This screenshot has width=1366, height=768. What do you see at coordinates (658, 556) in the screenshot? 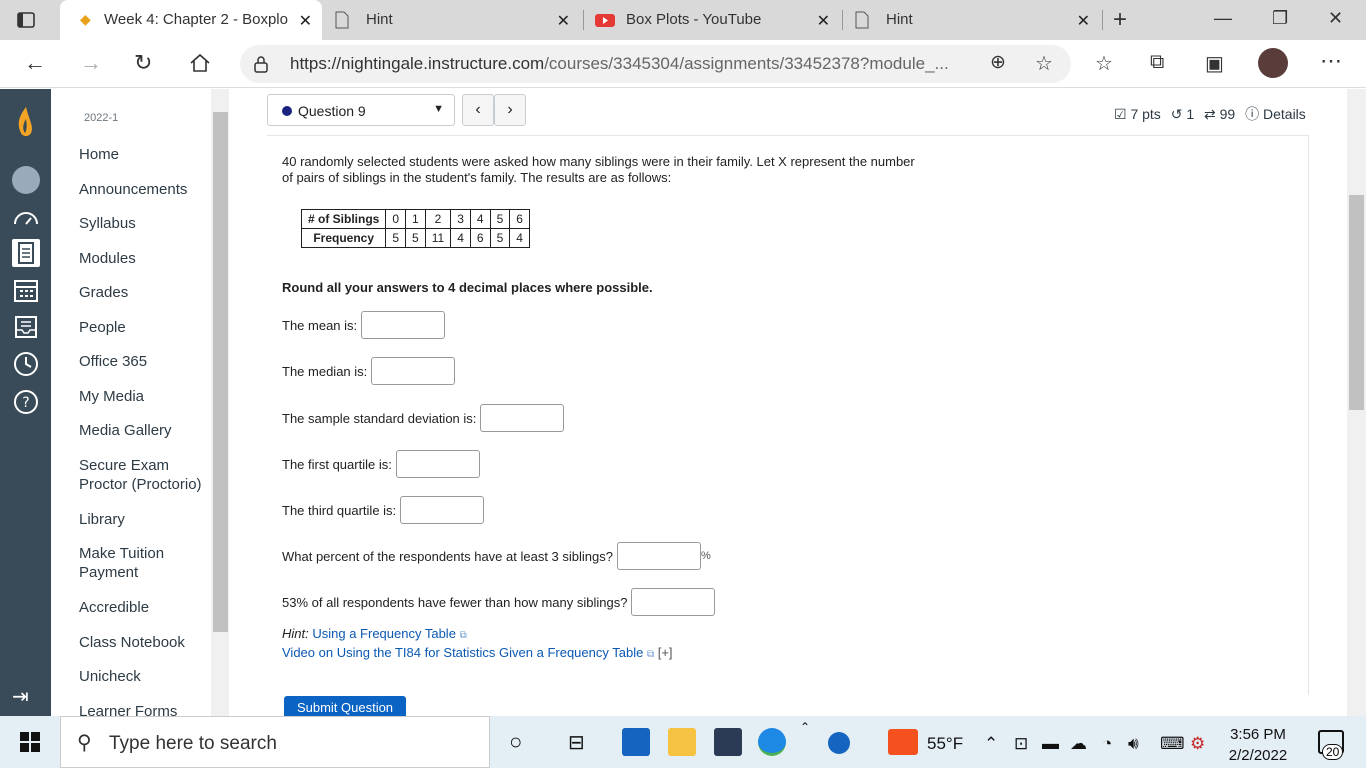
I see `percent-input` at bounding box center [658, 556].